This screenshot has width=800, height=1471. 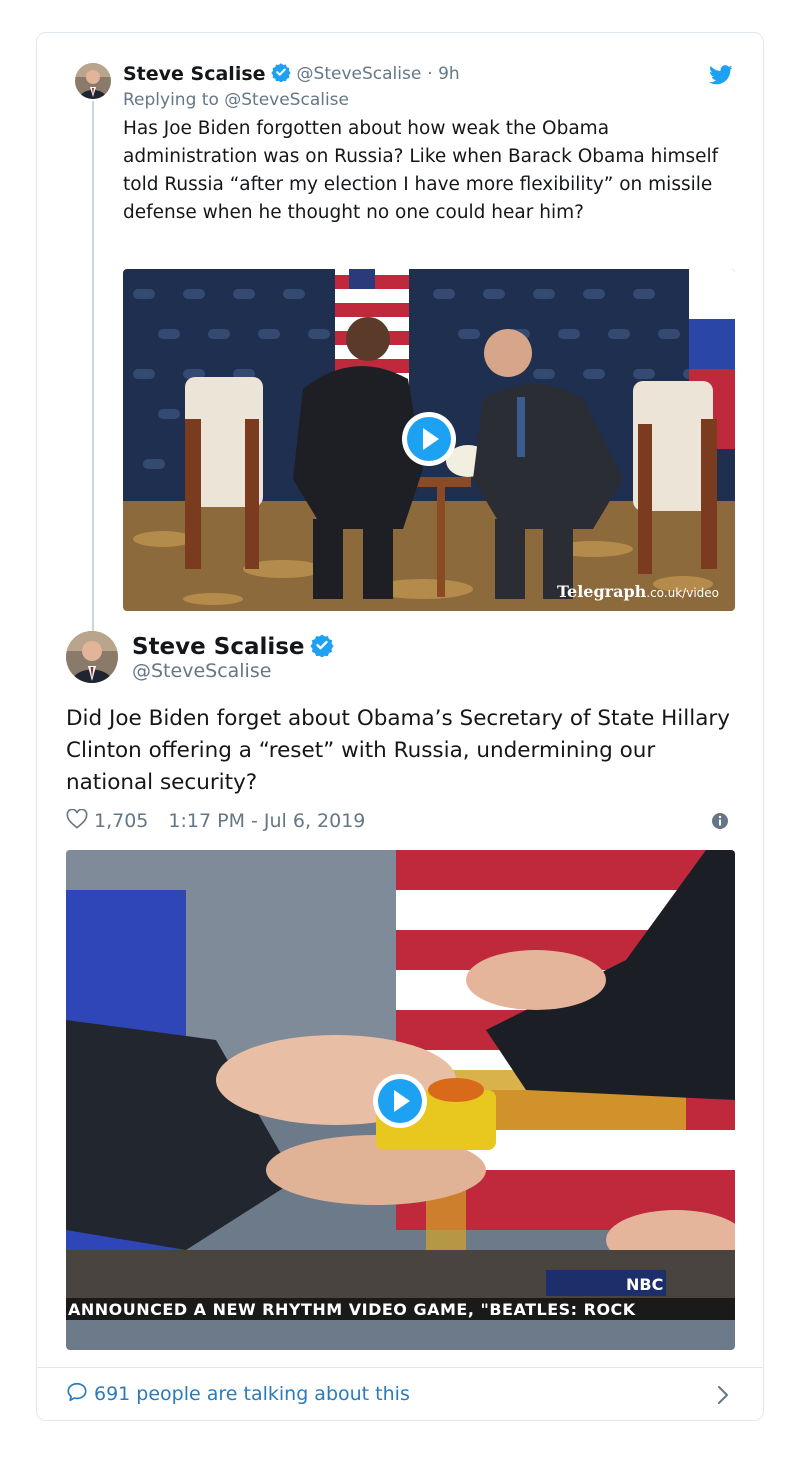 What do you see at coordinates (720, 821) in the screenshot?
I see `info-icon` at bounding box center [720, 821].